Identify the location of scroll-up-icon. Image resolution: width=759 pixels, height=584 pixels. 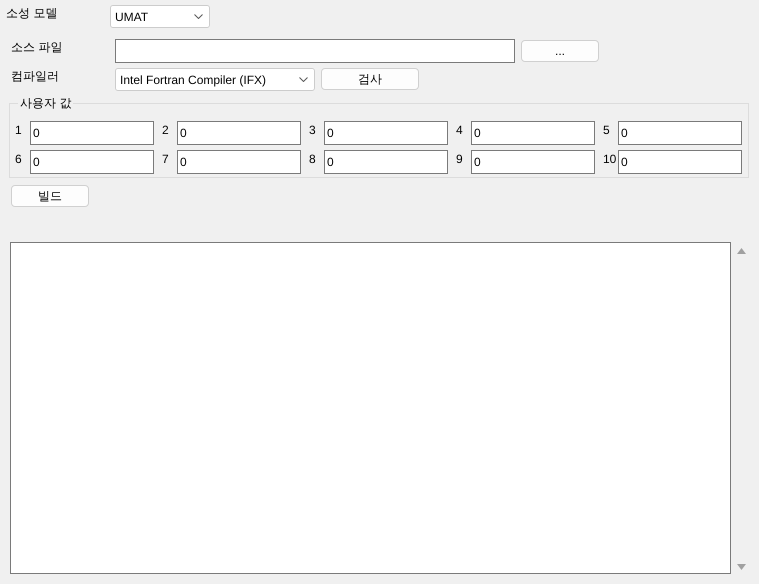
(741, 251).